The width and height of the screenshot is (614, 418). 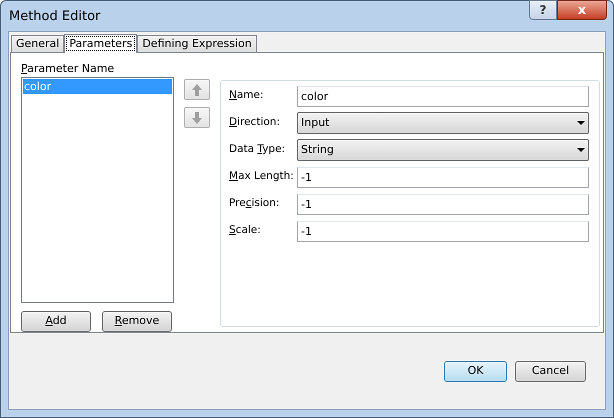 I want to click on dialog-button: OK, so click(x=475, y=371).